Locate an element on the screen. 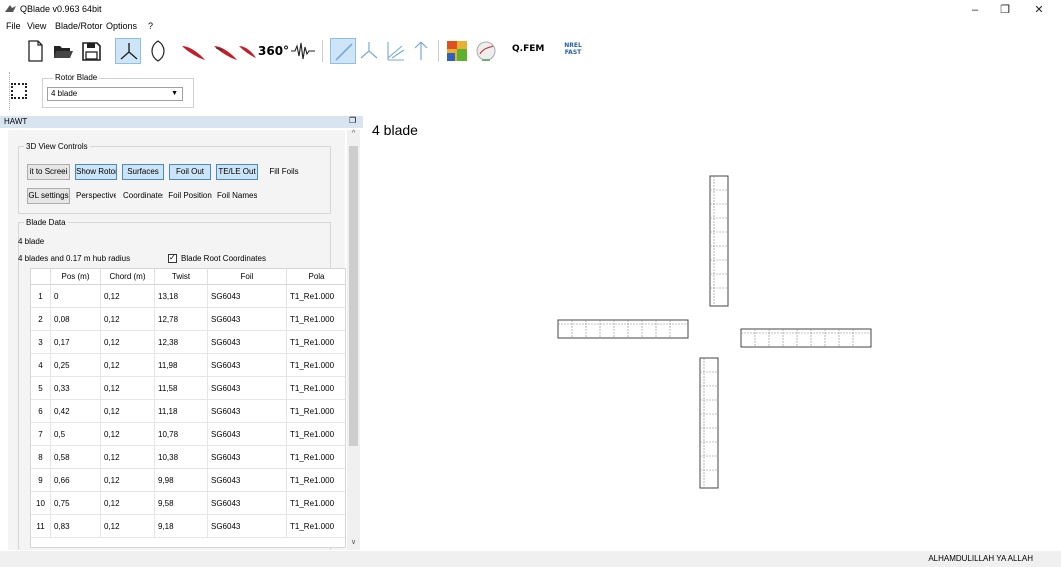 This screenshot has width=1061, height=567. menu-file: File is located at coordinates (13, 26).